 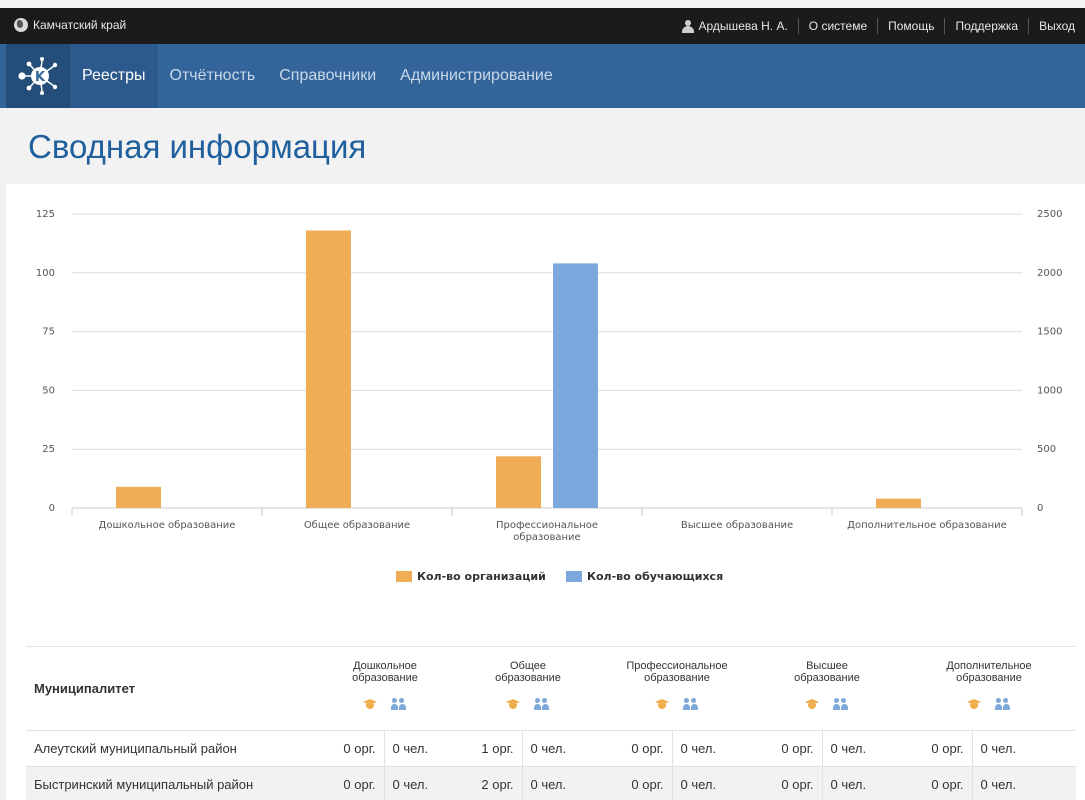 What do you see at coordinates (575, 385) in the screenshot?
I see `bar-students` at bounding box center [575, 385].